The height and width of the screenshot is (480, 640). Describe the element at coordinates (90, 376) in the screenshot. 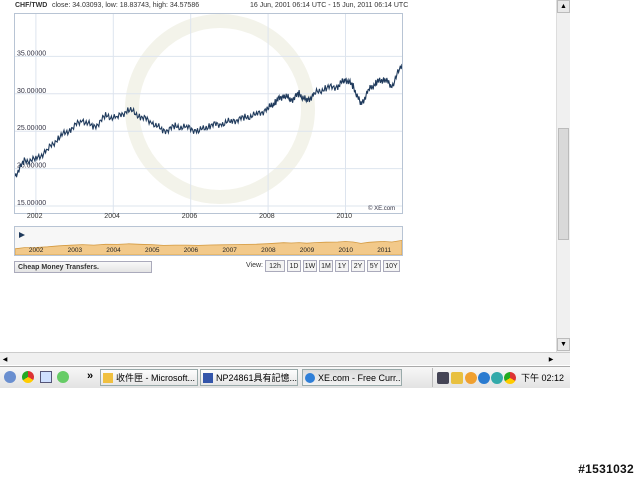

I see `chevron-right-icon: »` at that location.